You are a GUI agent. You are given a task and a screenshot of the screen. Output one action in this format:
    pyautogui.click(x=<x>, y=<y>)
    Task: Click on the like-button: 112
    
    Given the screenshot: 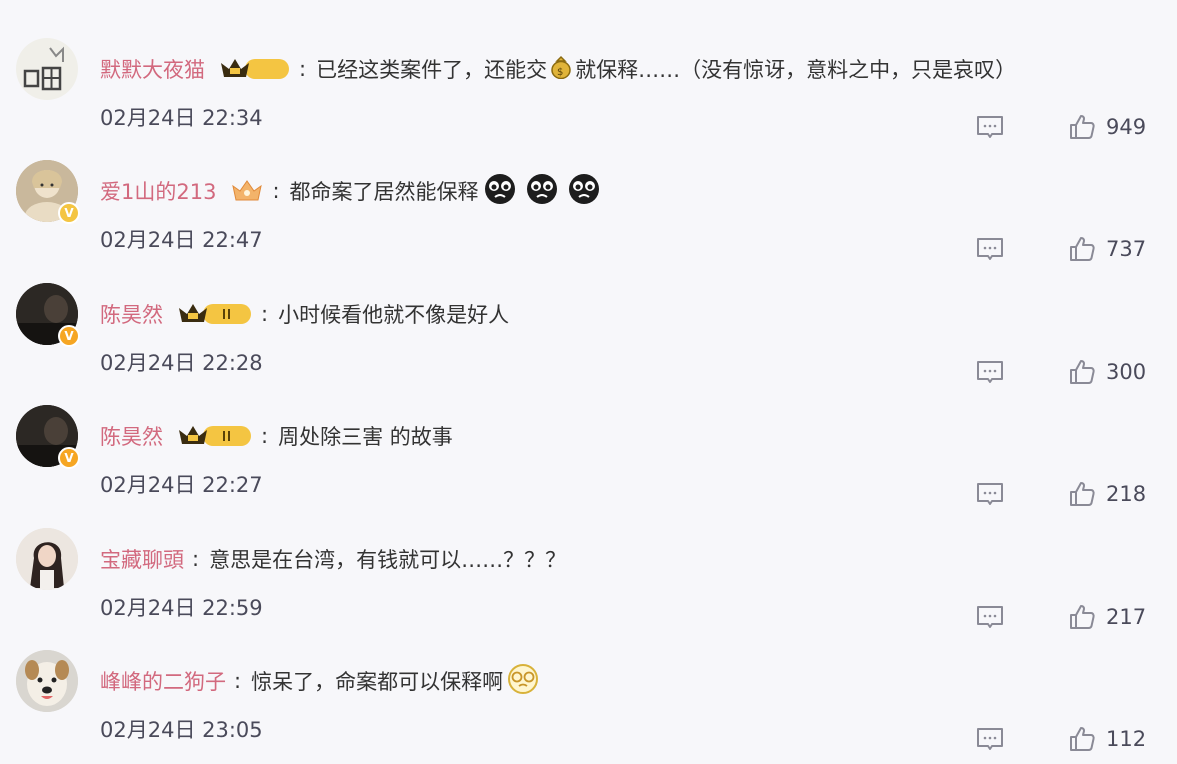 What is the action you would take?
    pyautogui.click(x=1107, y=739)
    